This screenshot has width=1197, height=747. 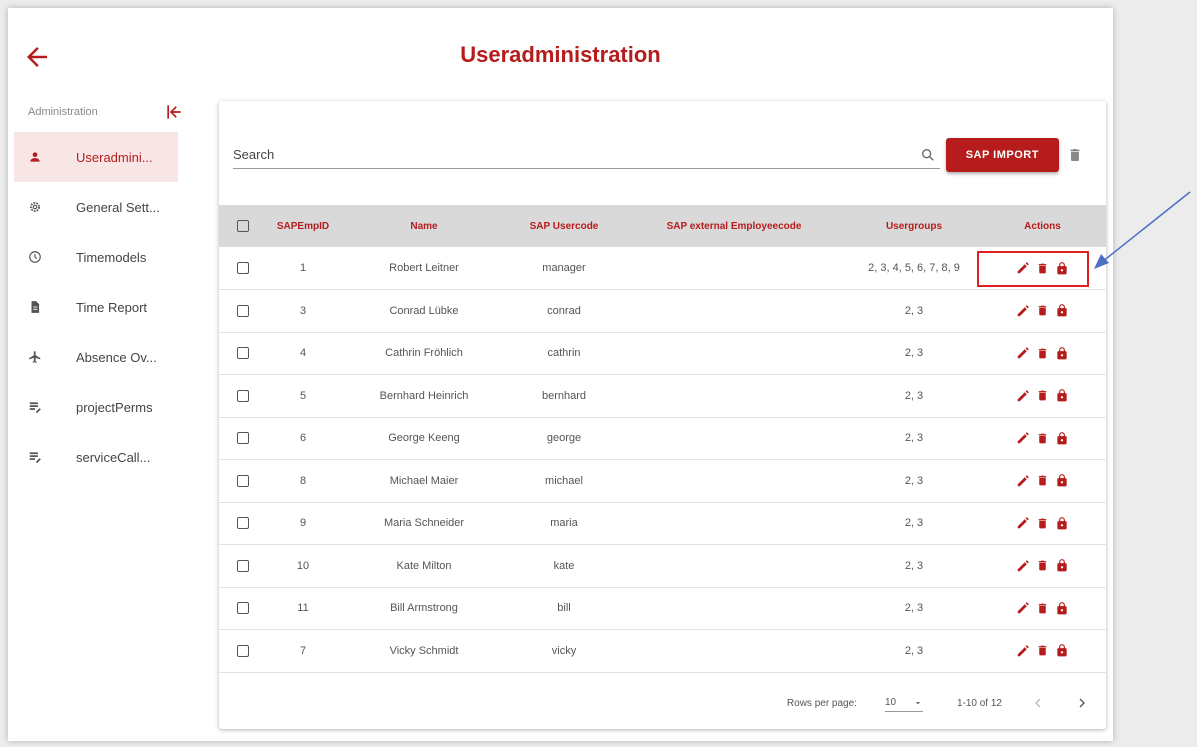 I want to click on collapse-sidebar-icon, so click(x=174, y=112).